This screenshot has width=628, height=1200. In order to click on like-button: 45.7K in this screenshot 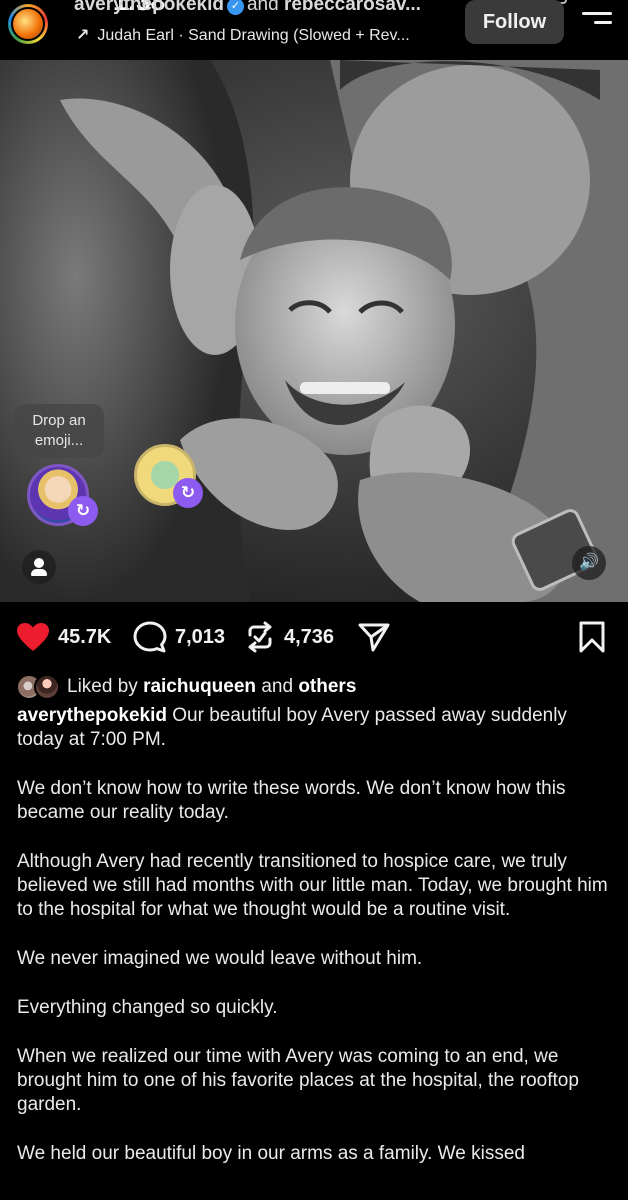, I will do `click(63, 637)`.